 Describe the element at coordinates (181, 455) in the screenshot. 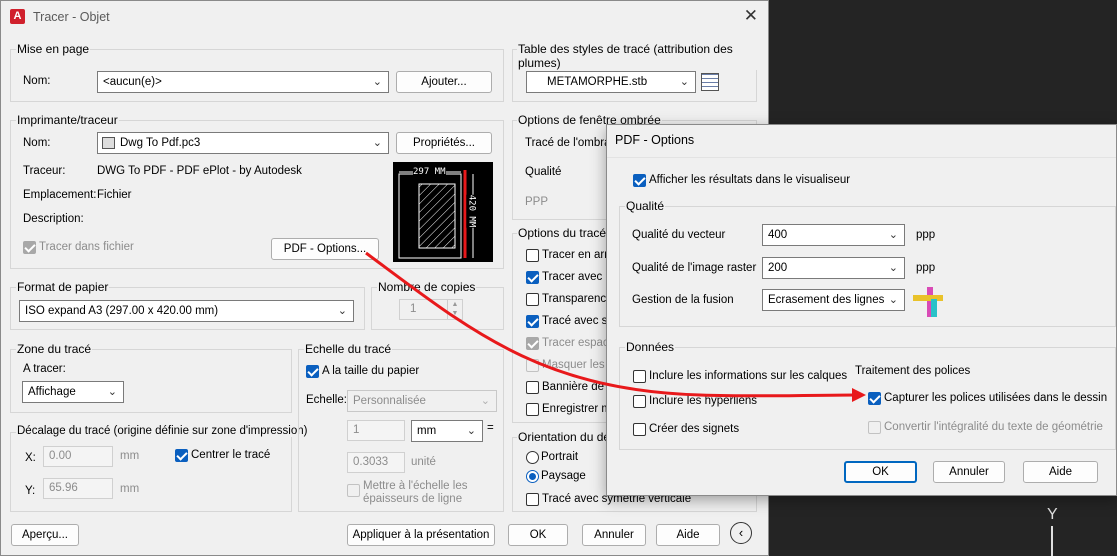

I see `centrer-checkbox` at that location.